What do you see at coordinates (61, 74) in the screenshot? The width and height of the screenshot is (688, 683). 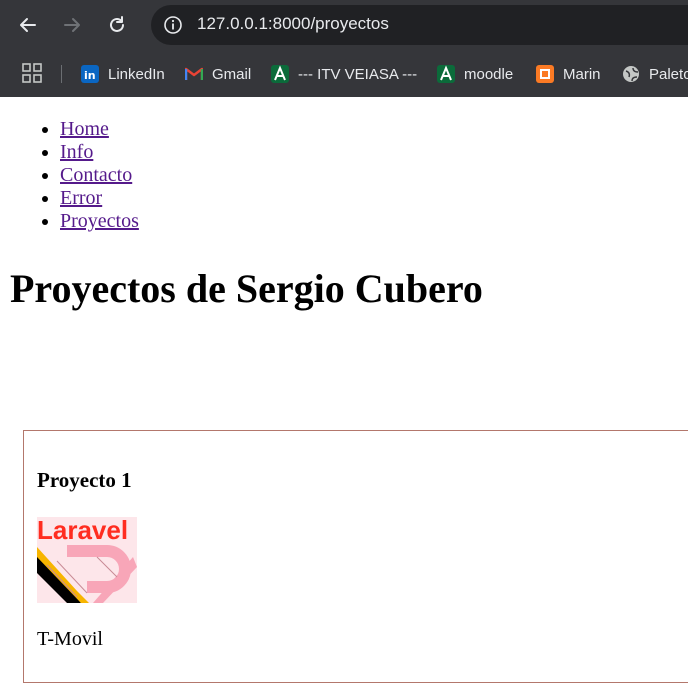 I see `bookmarks-separator` at bounding box center [61, 74].